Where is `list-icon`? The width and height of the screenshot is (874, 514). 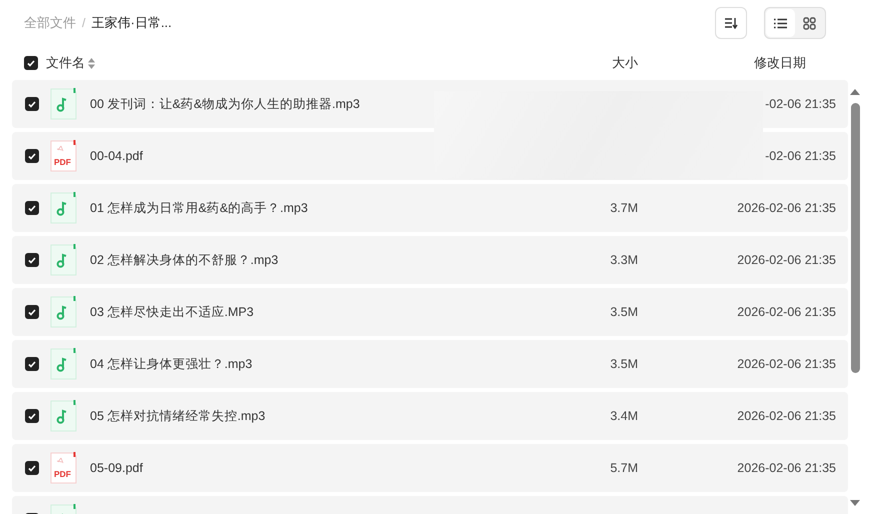
list-icon is located at coordinates (780, 23).